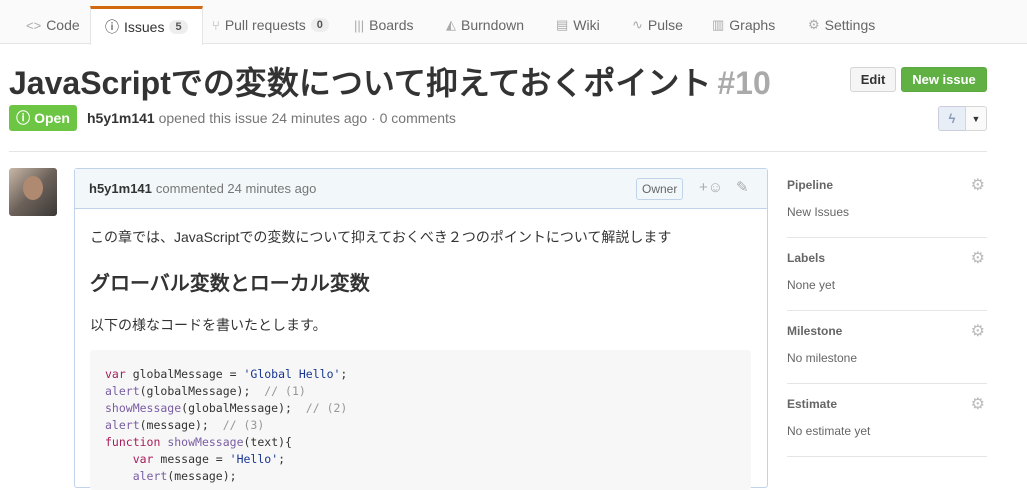  I want to click on tab-boards: ||| Boards, so click(384, 25).